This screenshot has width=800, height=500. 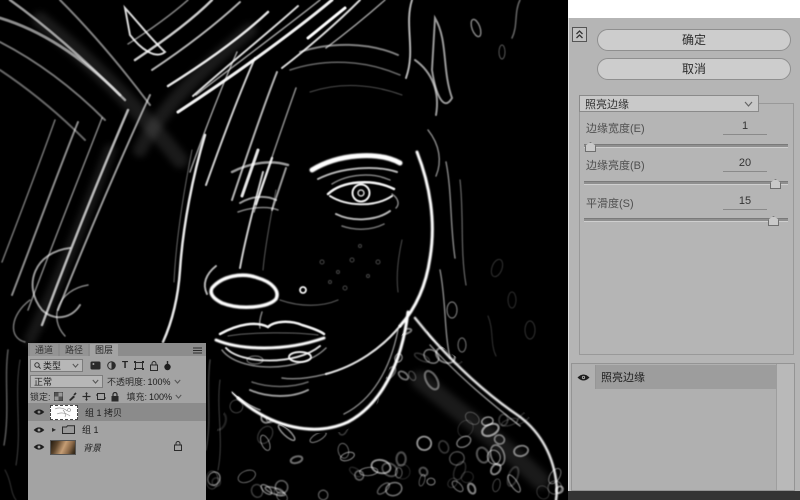 What do you see at coordinates (686, 184) in the screenshot?
I see `edge-brightness-slider` at bounding box center [686, 184].